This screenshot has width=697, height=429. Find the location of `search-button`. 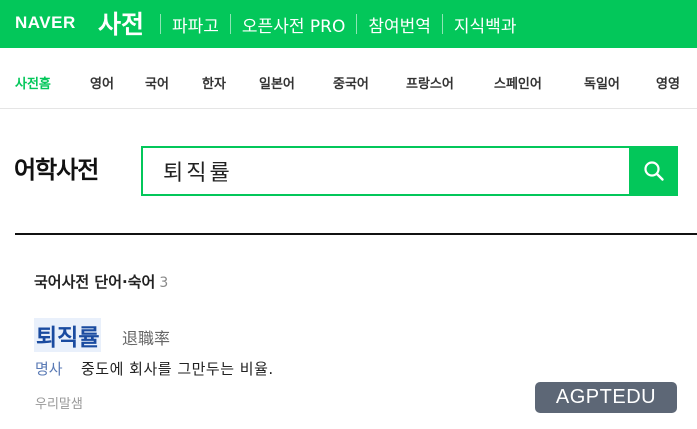

search-button is located at coordinates (653, 171).